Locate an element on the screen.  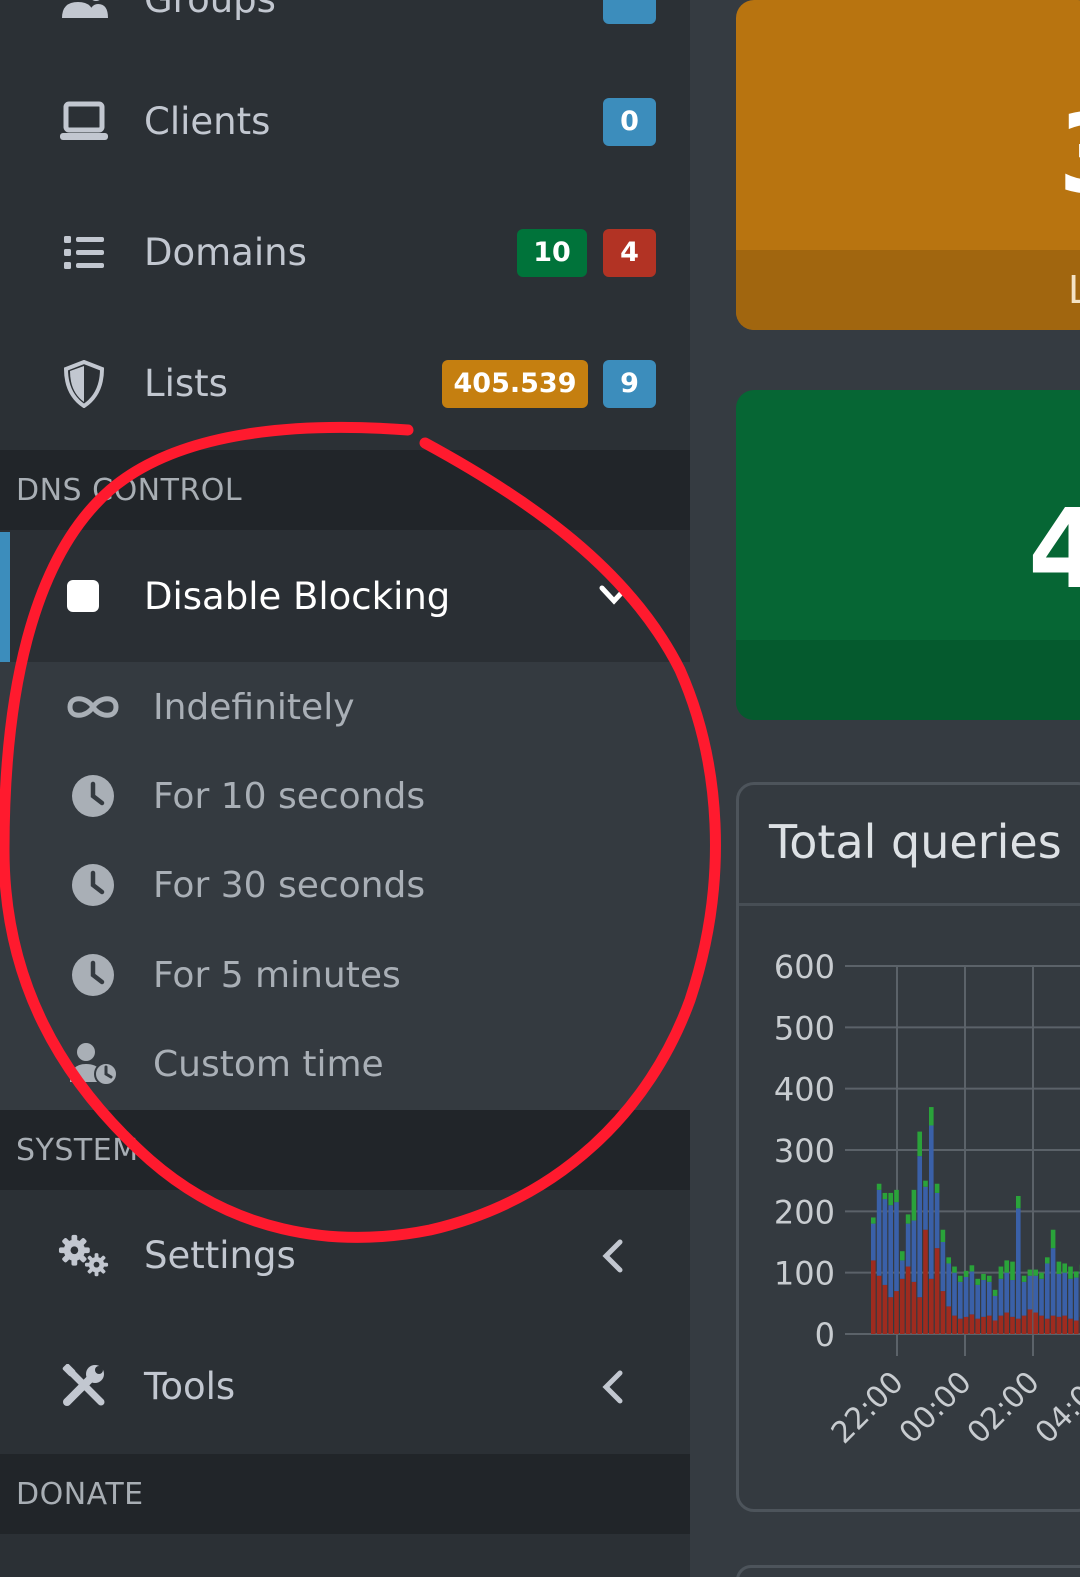
user-clock-icon is located at coordinates (93, 1064).